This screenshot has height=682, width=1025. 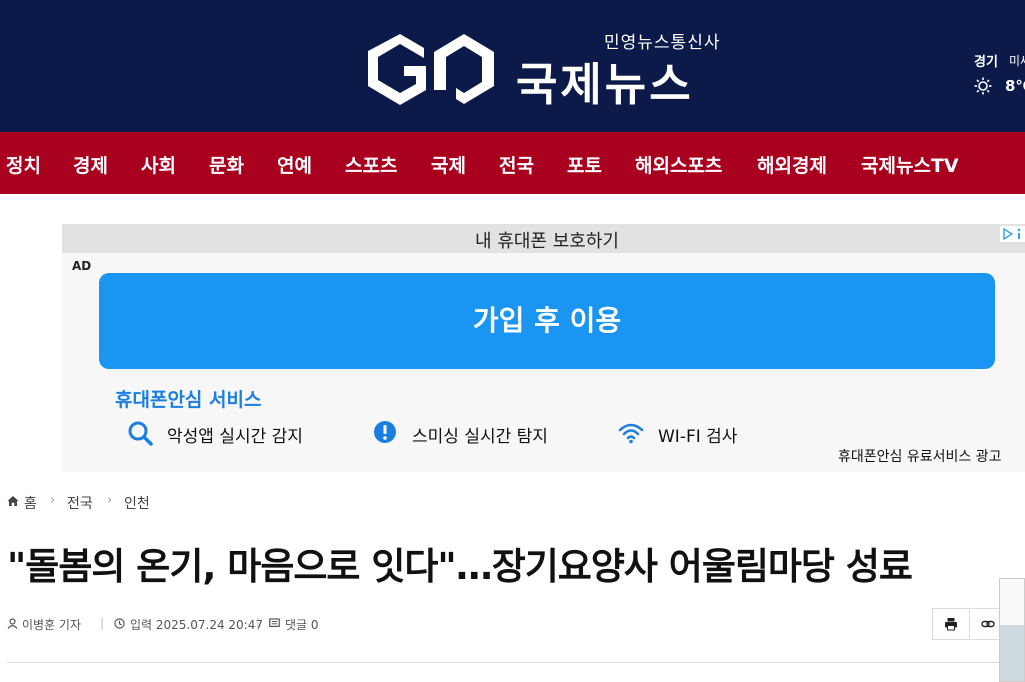 I want to click on print-icon, so click(x=951, y=624).